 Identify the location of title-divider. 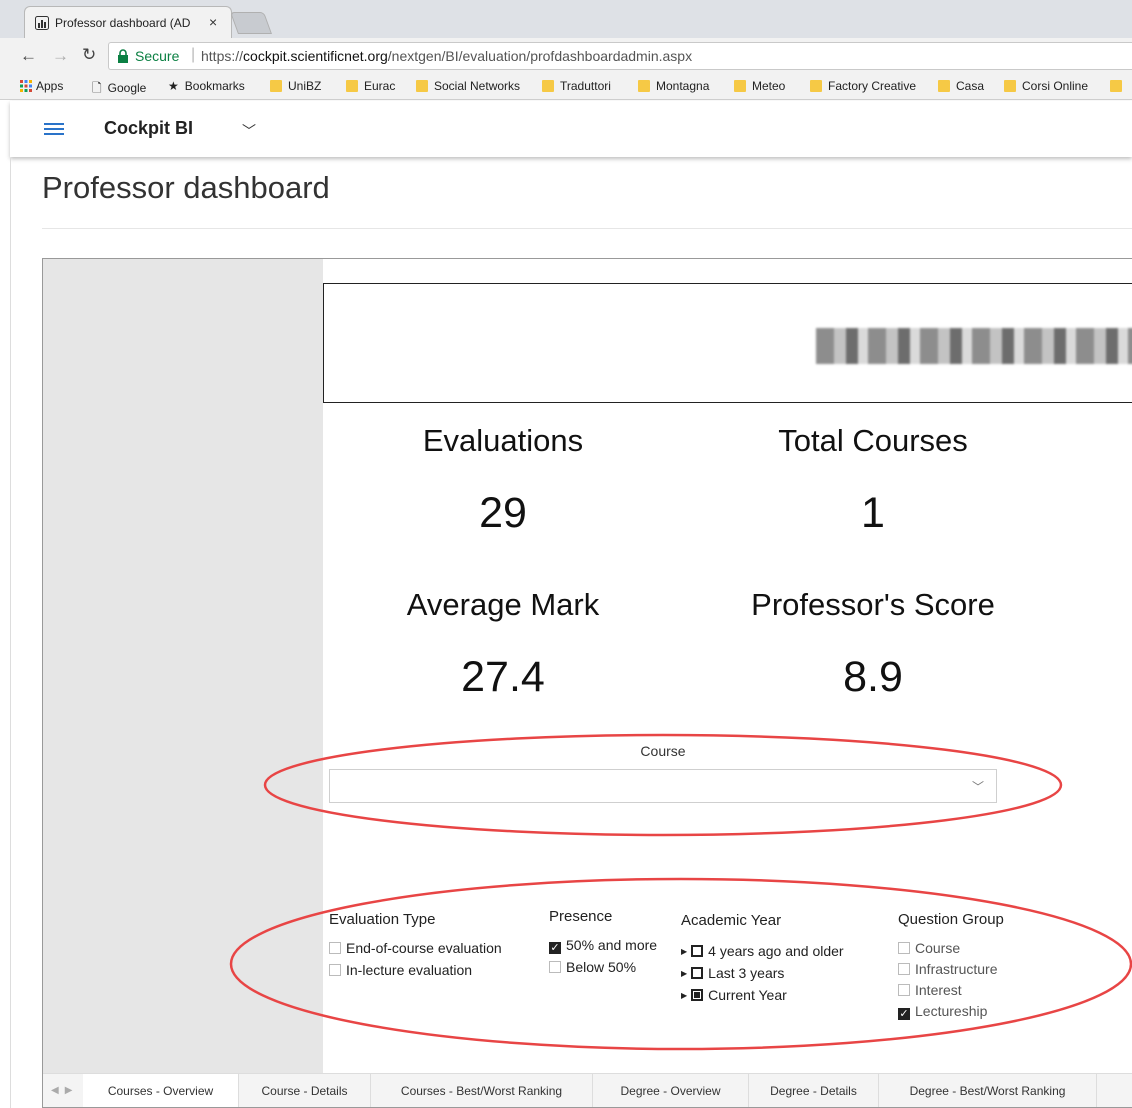
(587, 228).